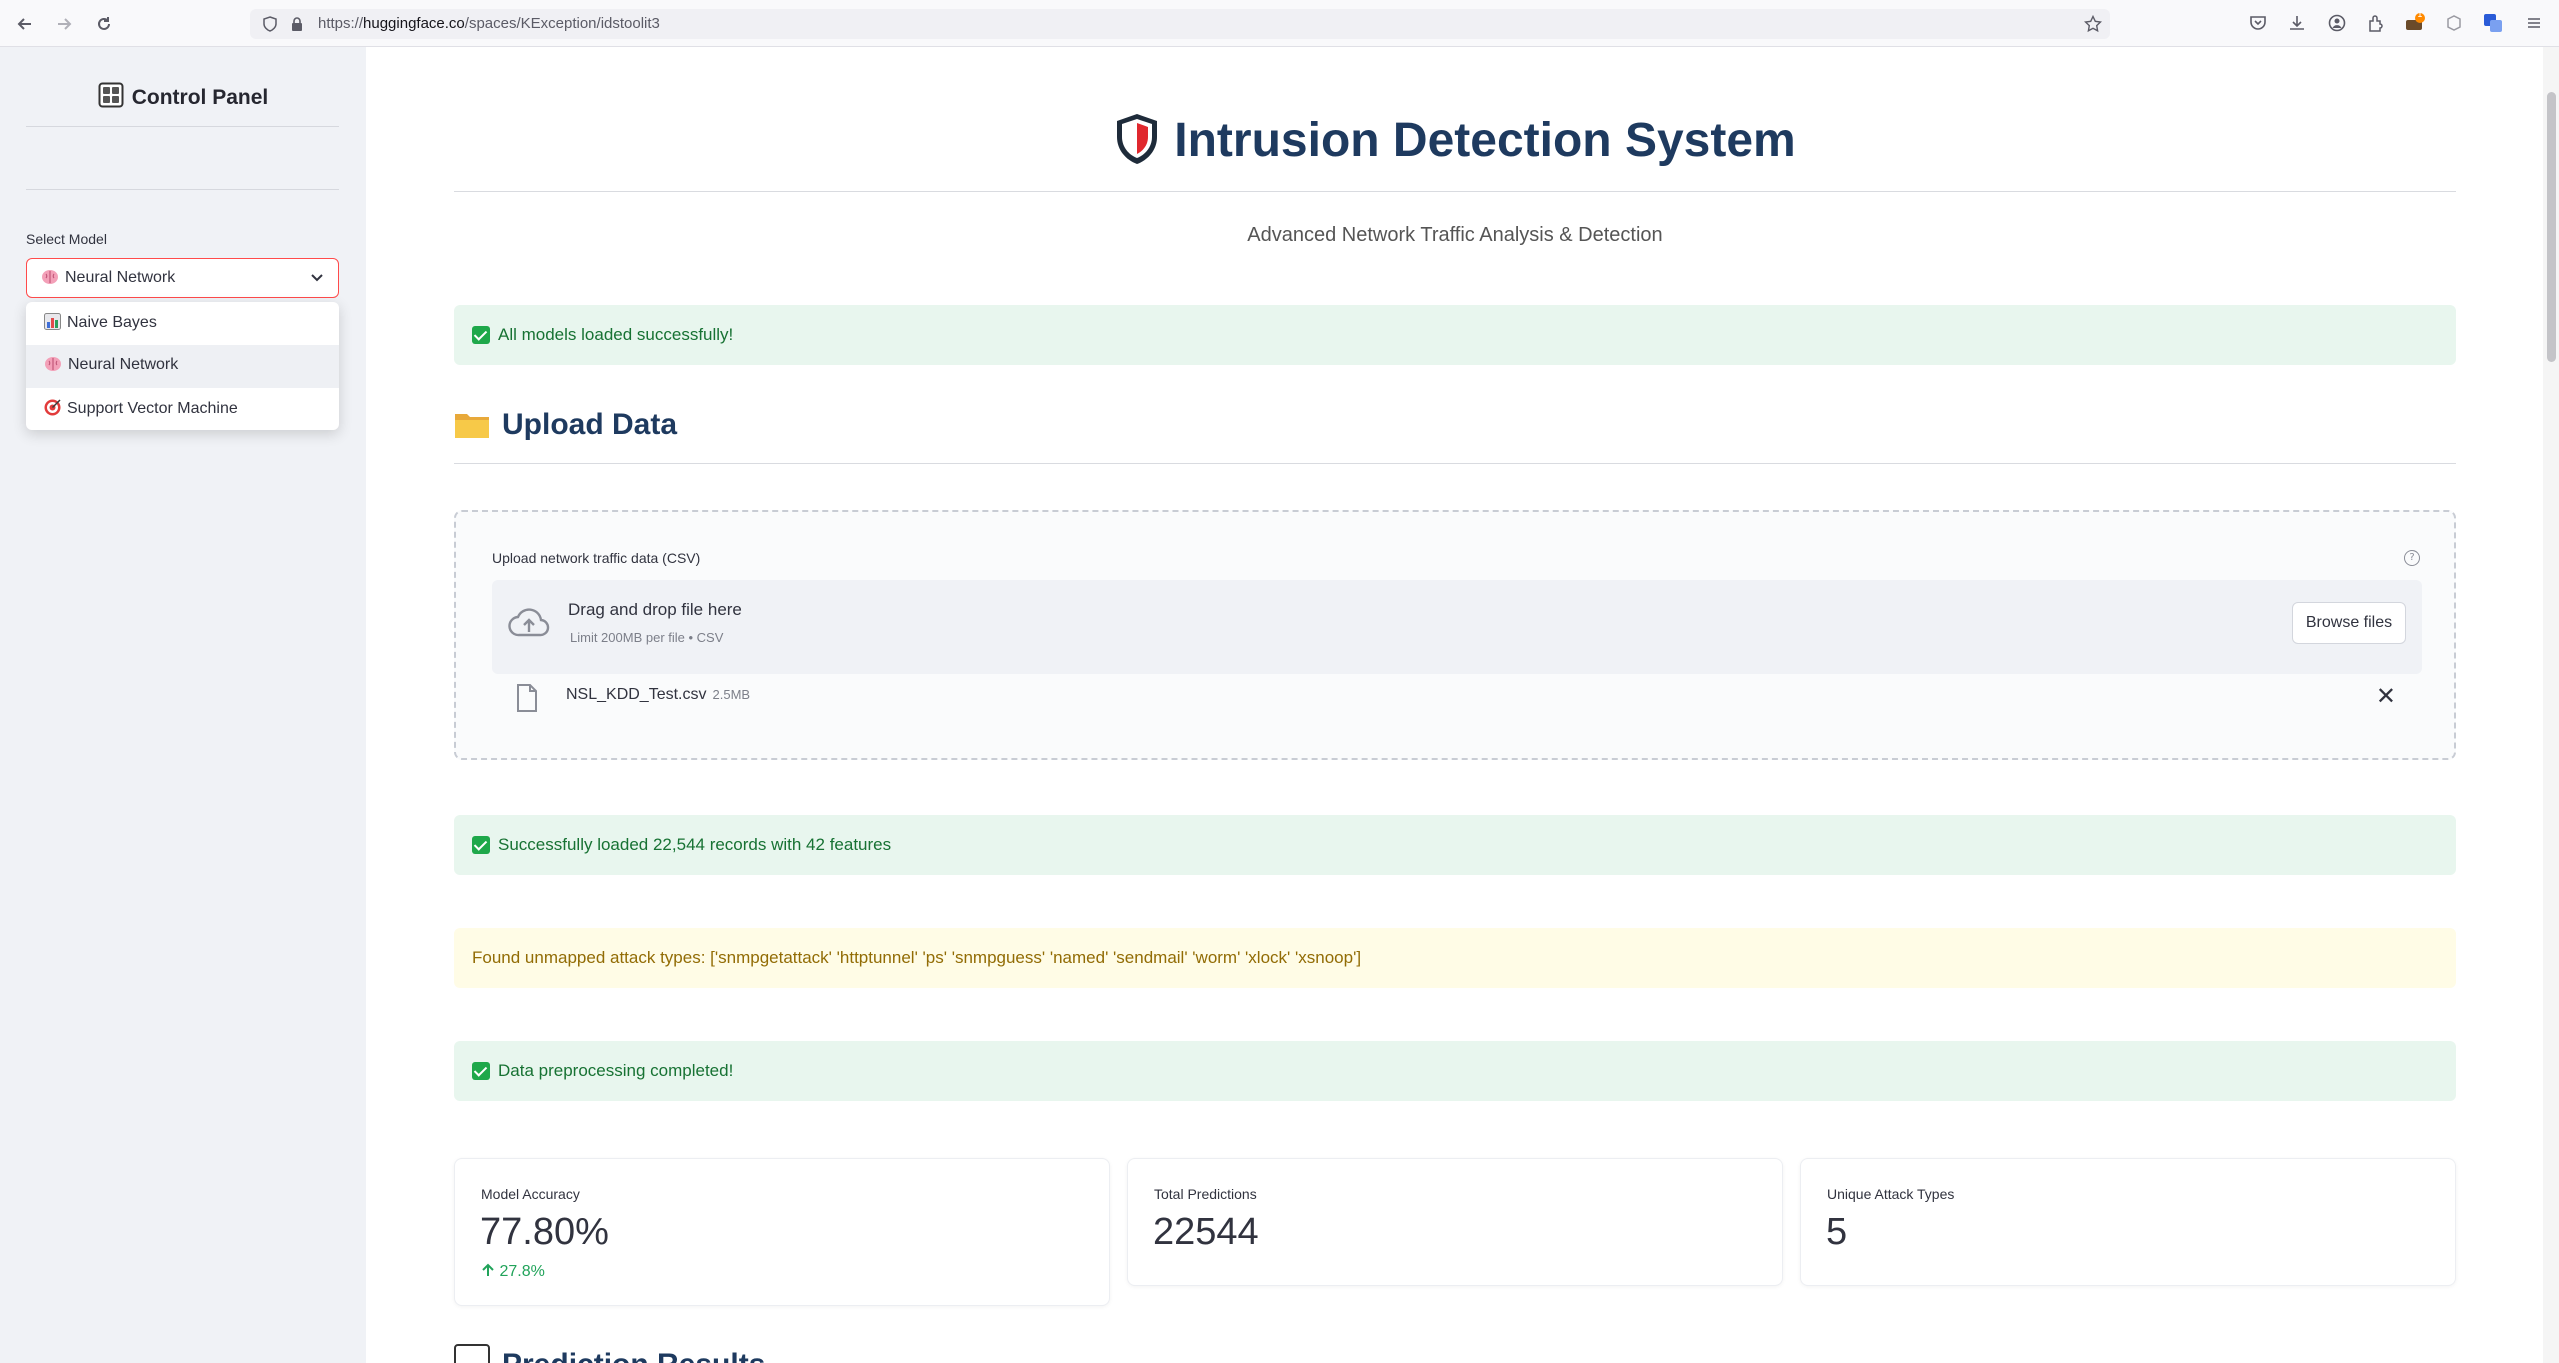 The width and height of the screenshot is (2559, 1363). Describe the element at coordinates (2376, 23) in the screenshot. I see `extensions-icon` at that location.